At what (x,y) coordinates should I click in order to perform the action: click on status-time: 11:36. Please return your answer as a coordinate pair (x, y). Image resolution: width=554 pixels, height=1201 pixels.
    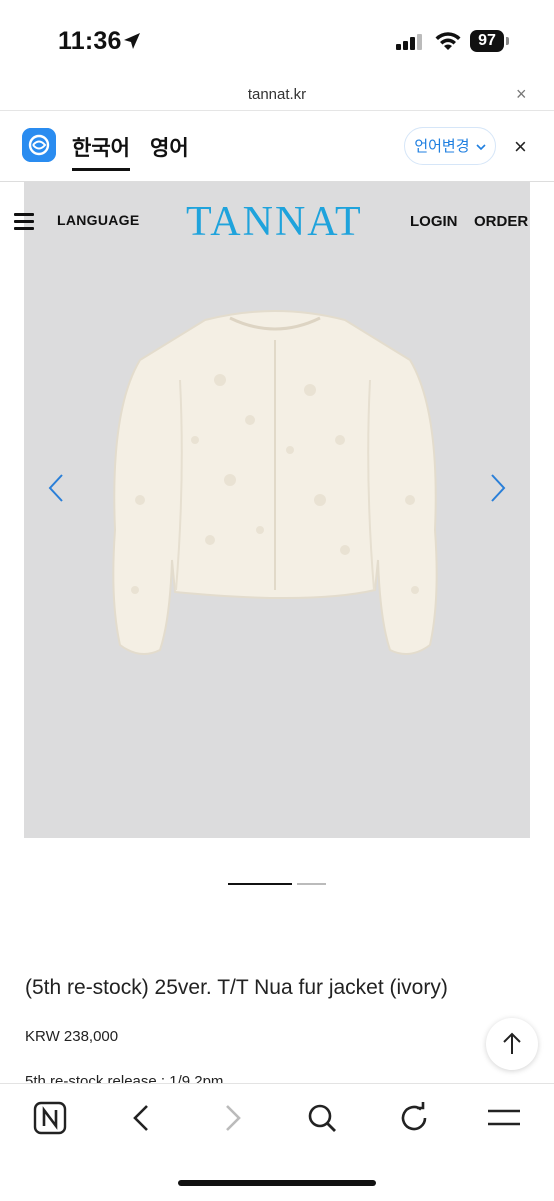
    Looking at the image, I should click on (90, 41).